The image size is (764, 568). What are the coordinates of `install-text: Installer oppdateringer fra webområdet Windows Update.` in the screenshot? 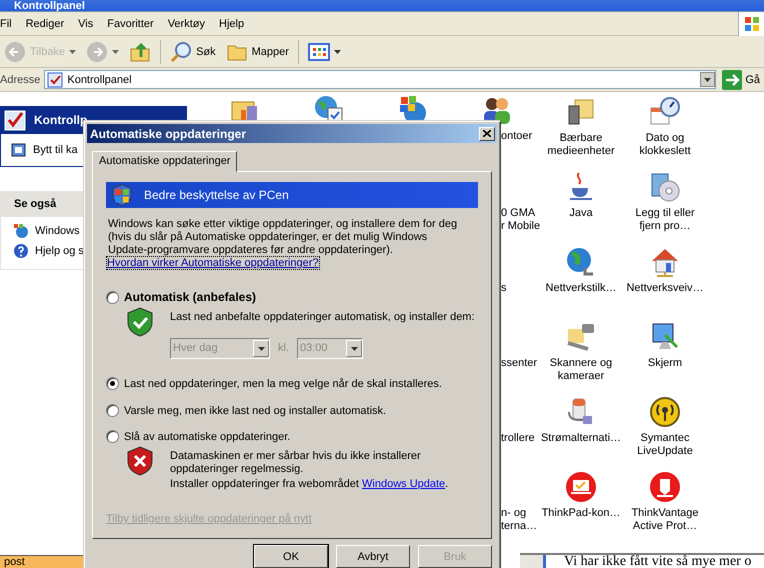 It's located at (310, 484).